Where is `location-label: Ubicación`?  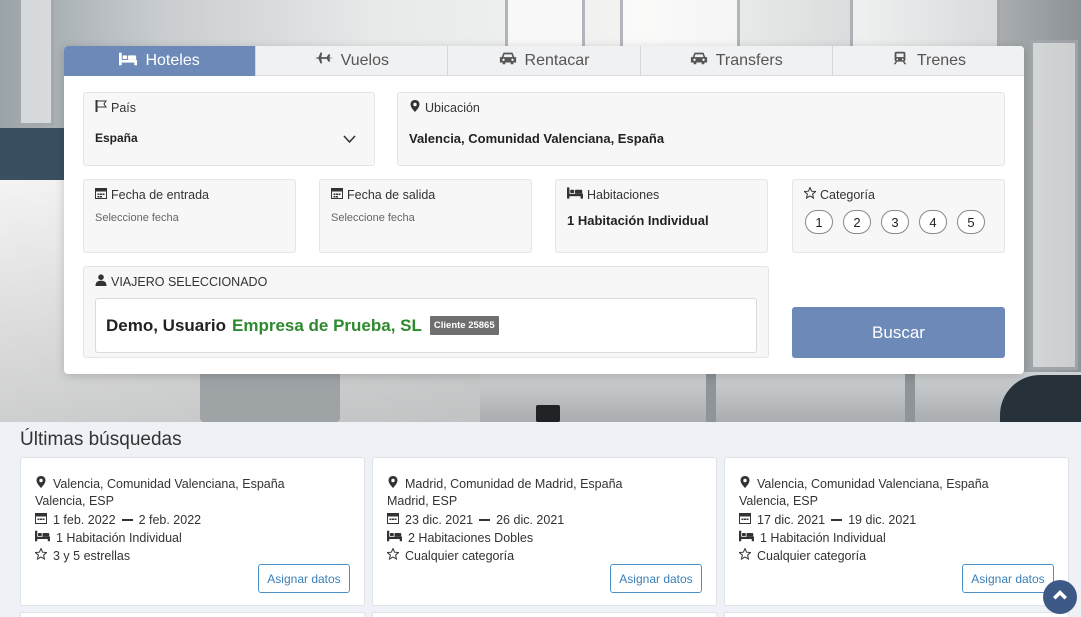 location-label: Ubicación is located at coordinates (452, 107).